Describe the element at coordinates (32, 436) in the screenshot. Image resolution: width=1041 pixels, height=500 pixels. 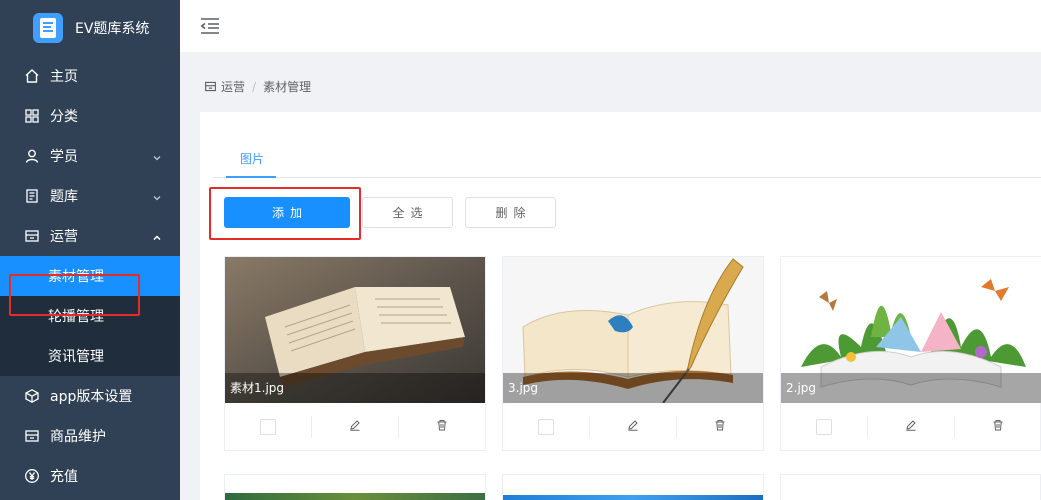
I see `shop-icon` at that location.